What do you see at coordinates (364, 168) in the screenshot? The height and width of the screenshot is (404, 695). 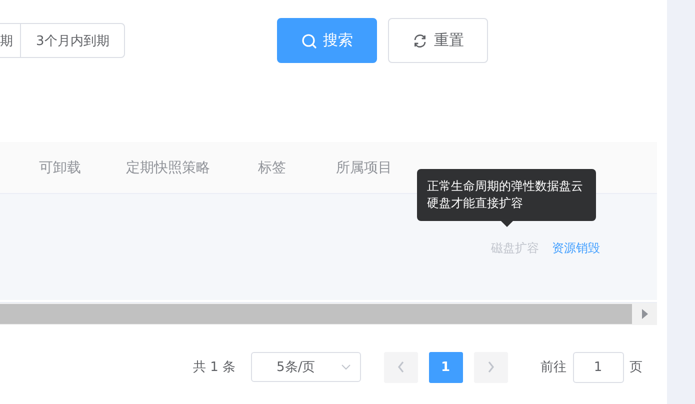 I see `column-header: 所属项目` at bounding box center [364, 168].